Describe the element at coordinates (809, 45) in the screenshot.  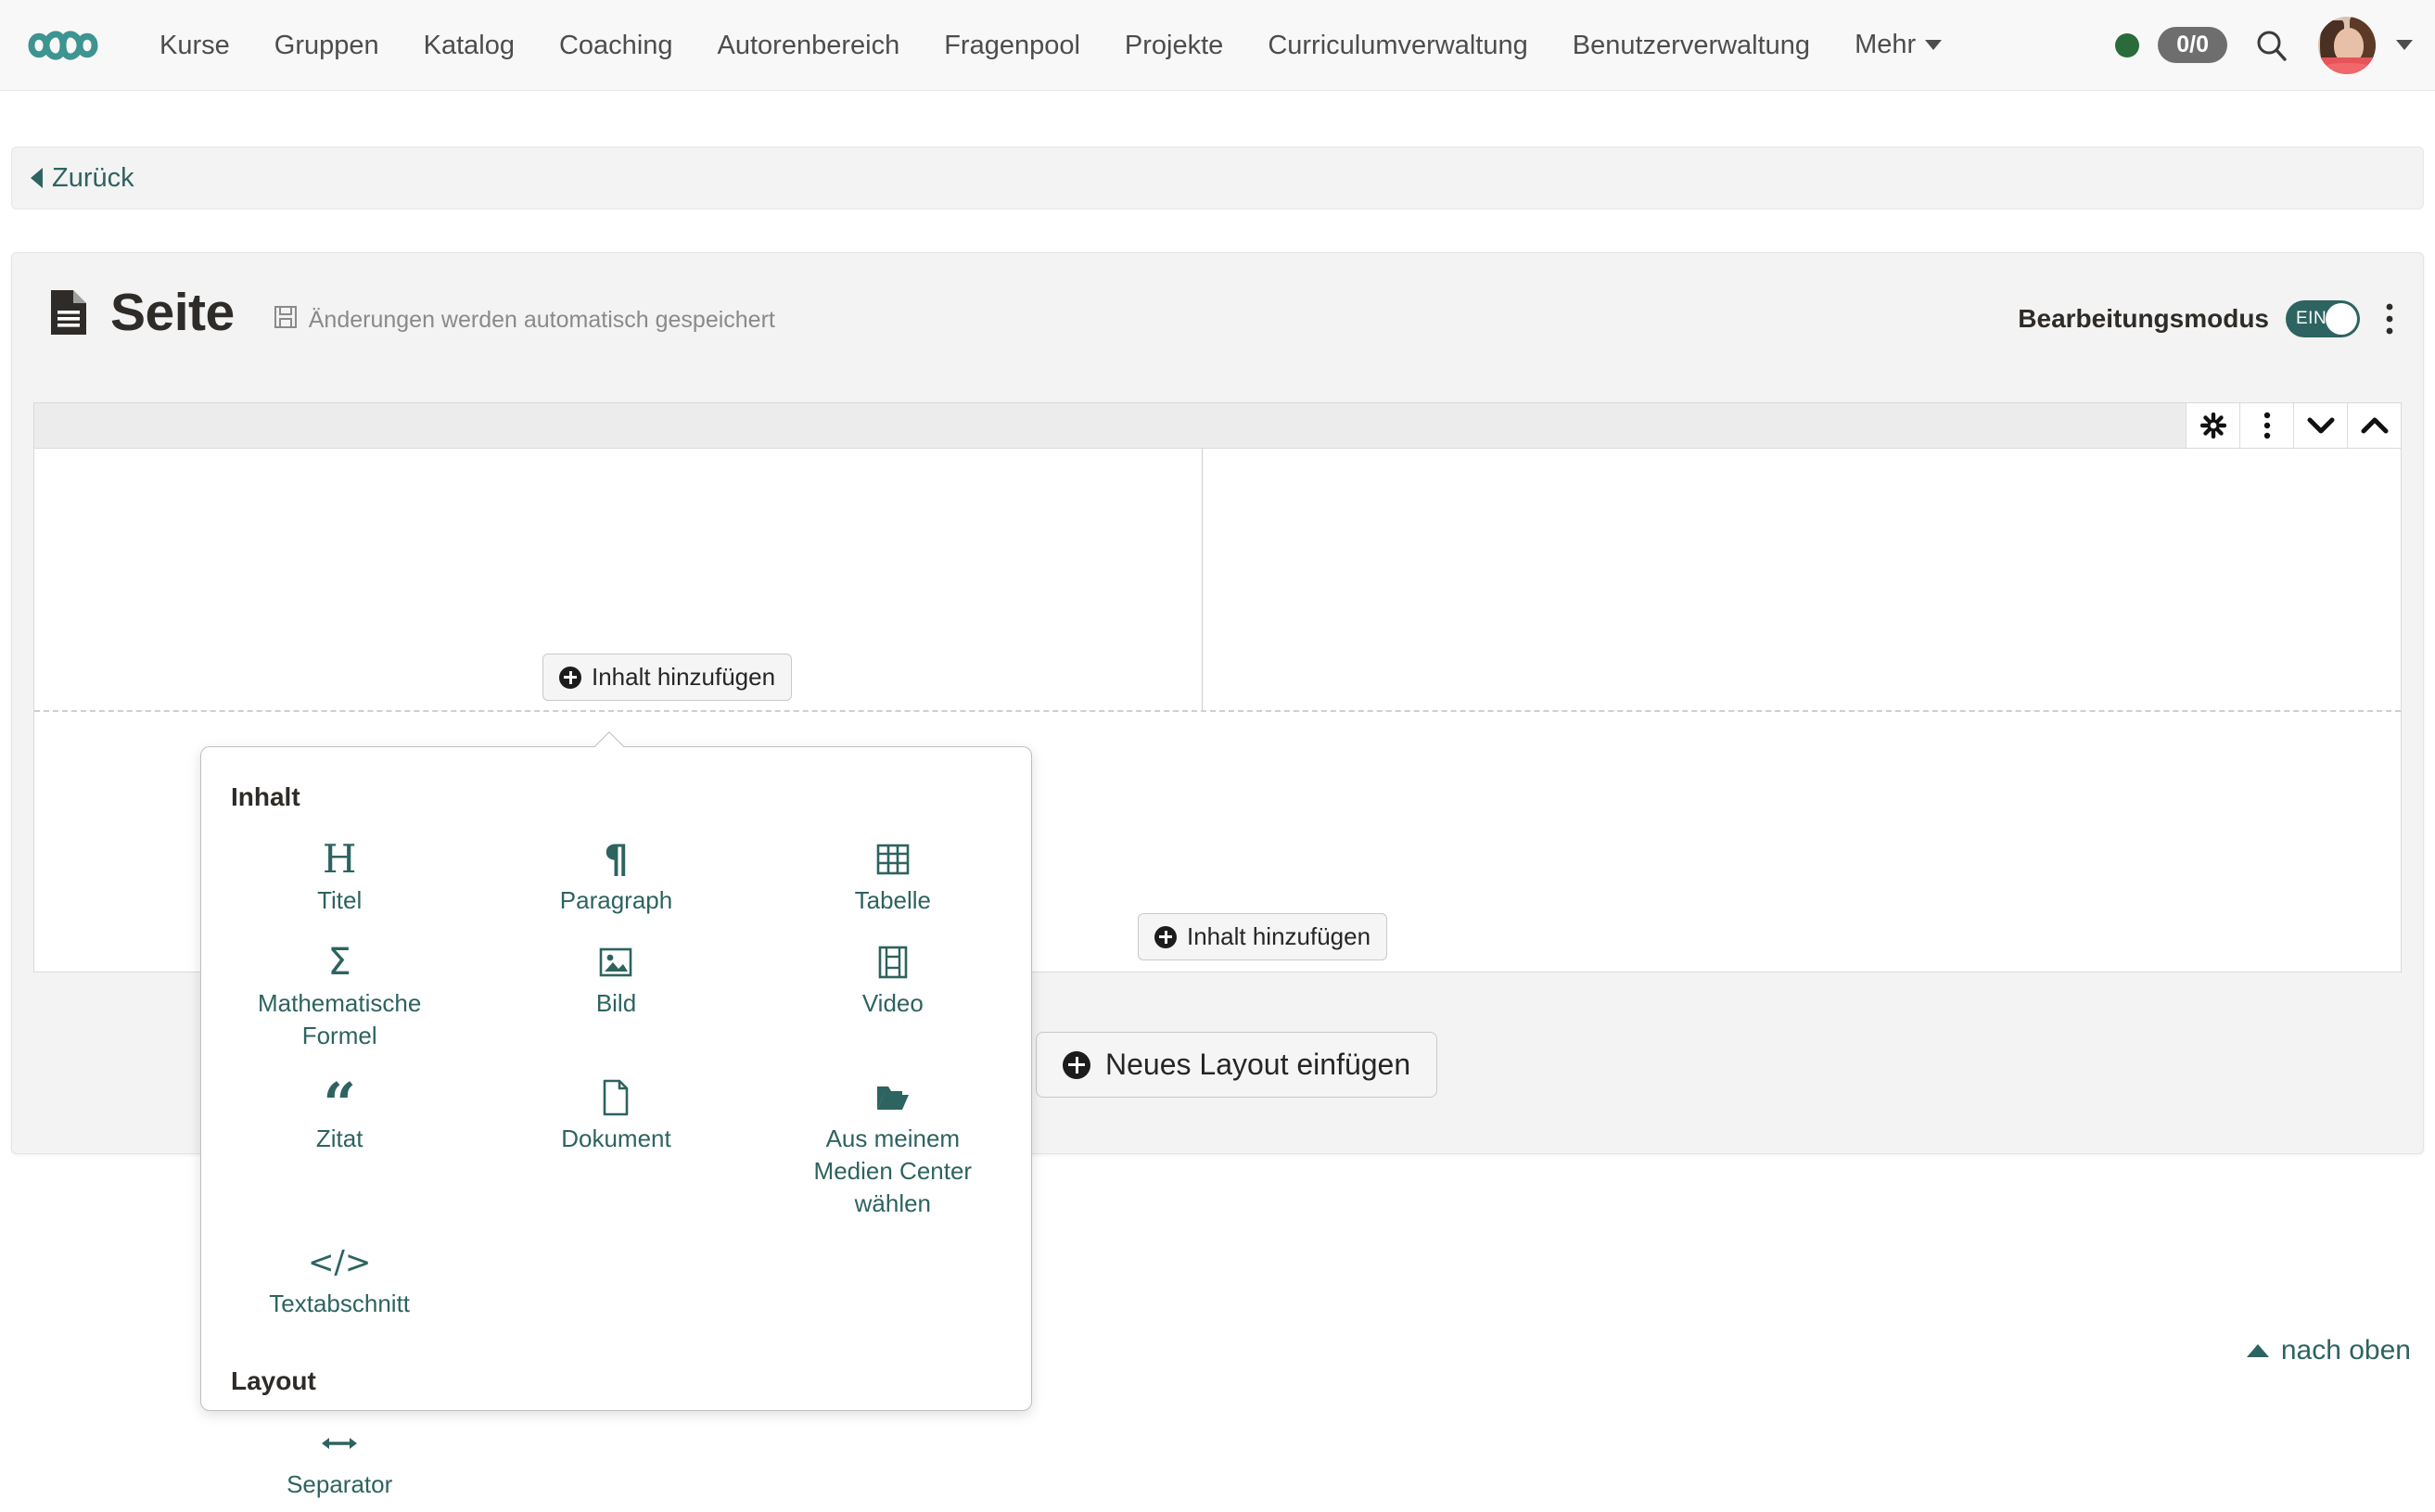
I see `nav-item-autorenbereich: Autorenbereich` at that location.